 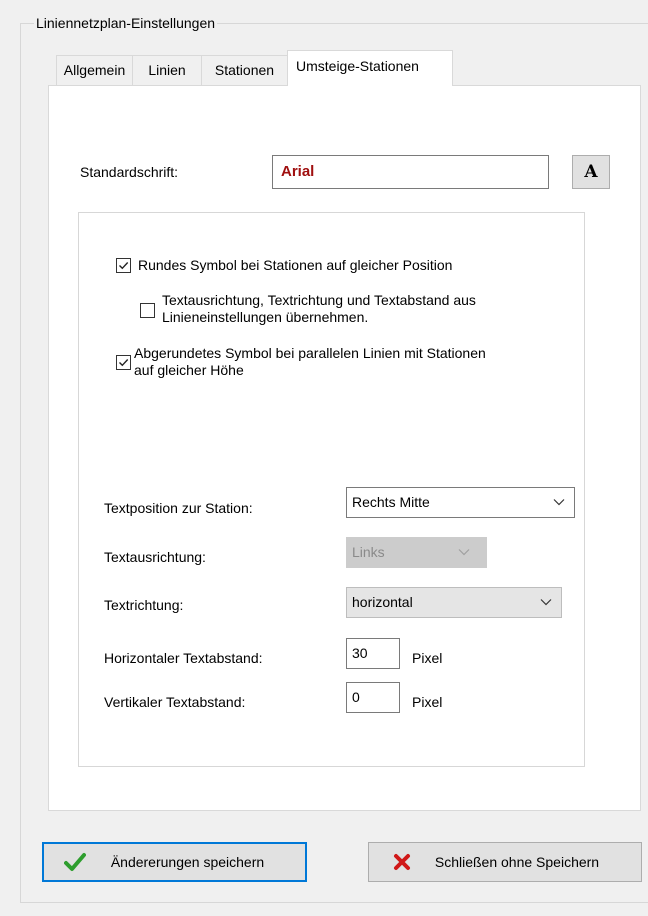 What do you see at coordinates (373, 697) in the screenshot?
I see `v-spacing-input: 0` at bounding box center [373, 697].